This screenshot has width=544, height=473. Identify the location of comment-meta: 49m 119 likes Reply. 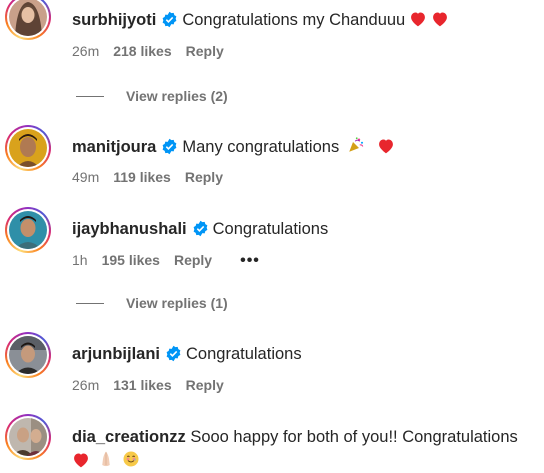
(154, 177).